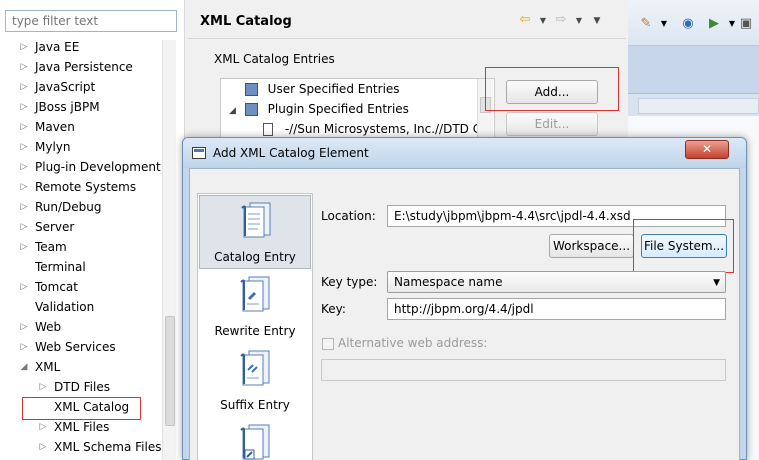 The height and width of the screenshot is (460, 759). Describe the element at coordinates (646, 24) in the screenshot. I see `wand-icon: ✎` at that location.